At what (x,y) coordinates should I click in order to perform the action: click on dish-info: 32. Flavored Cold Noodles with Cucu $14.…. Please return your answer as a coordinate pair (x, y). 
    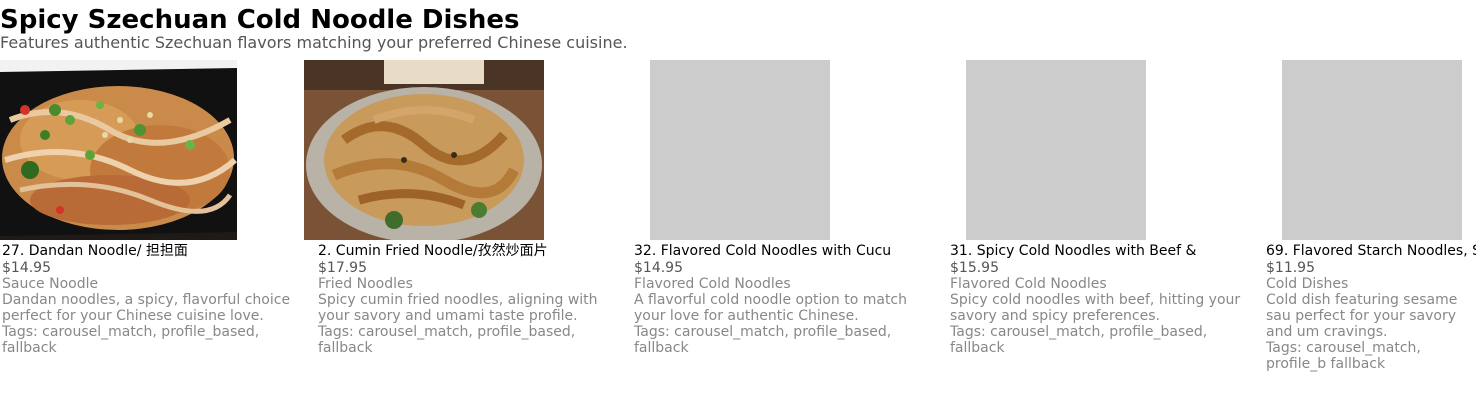
    Looking at the image, I should click on (780, 299).